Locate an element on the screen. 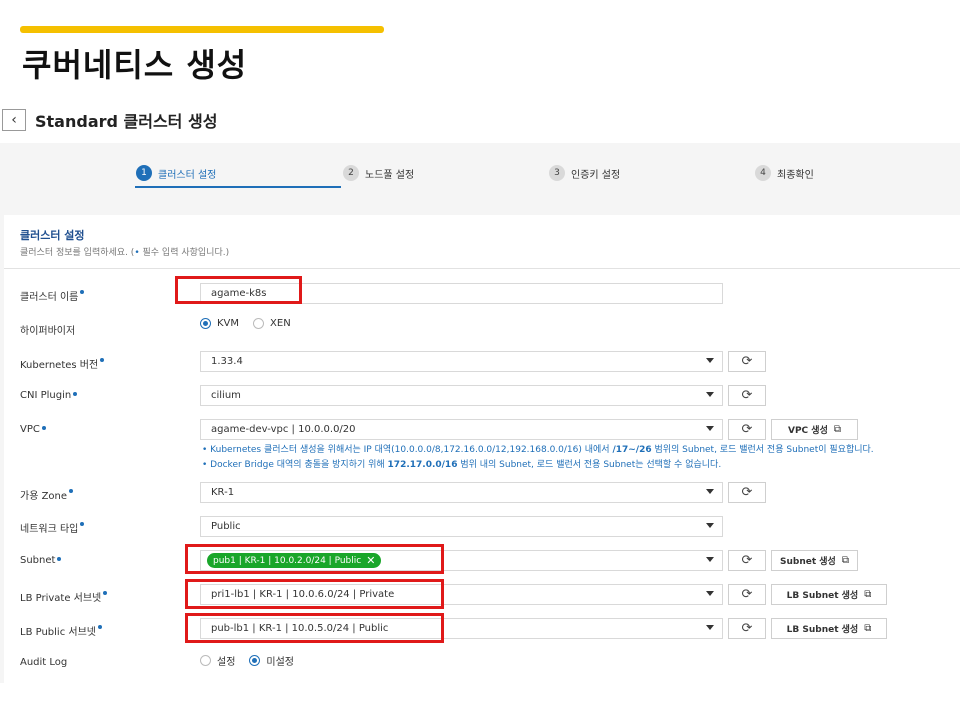 This screenshot has height=720, width=960. chevron-left-icon: ‹ is located at coordinates (14, 120).